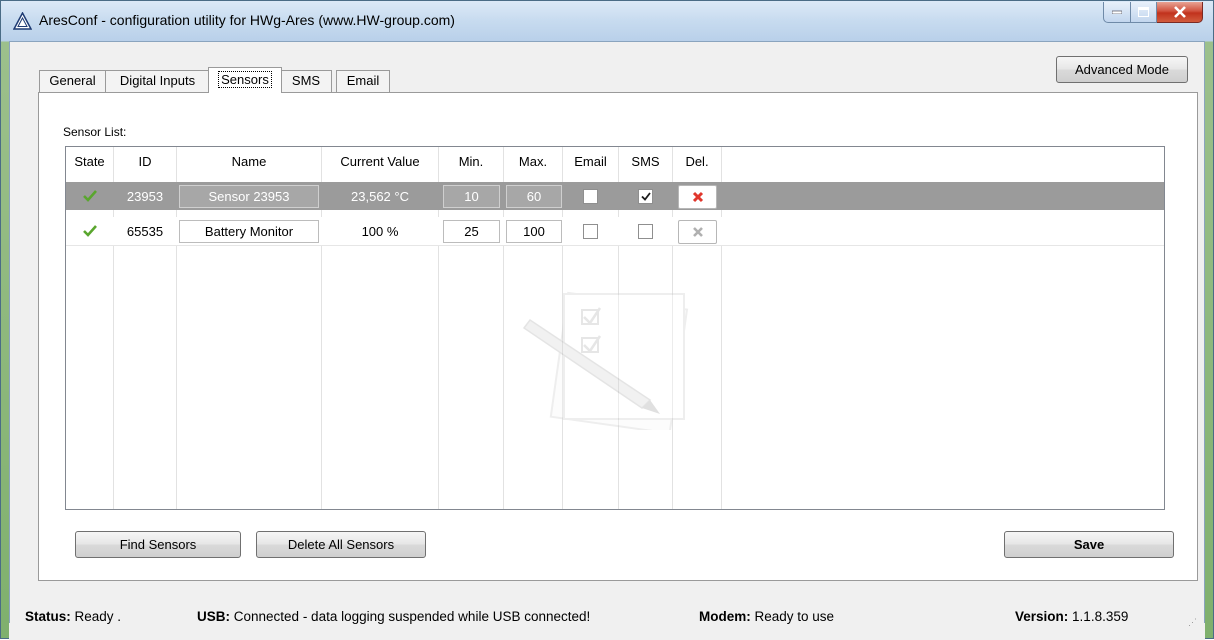 The height and width of the screenshot is (640, 1214). What do you see at coordinates (90, 160) in the screenshot?
I see `col-state: State` at bounding box center [90, 160].